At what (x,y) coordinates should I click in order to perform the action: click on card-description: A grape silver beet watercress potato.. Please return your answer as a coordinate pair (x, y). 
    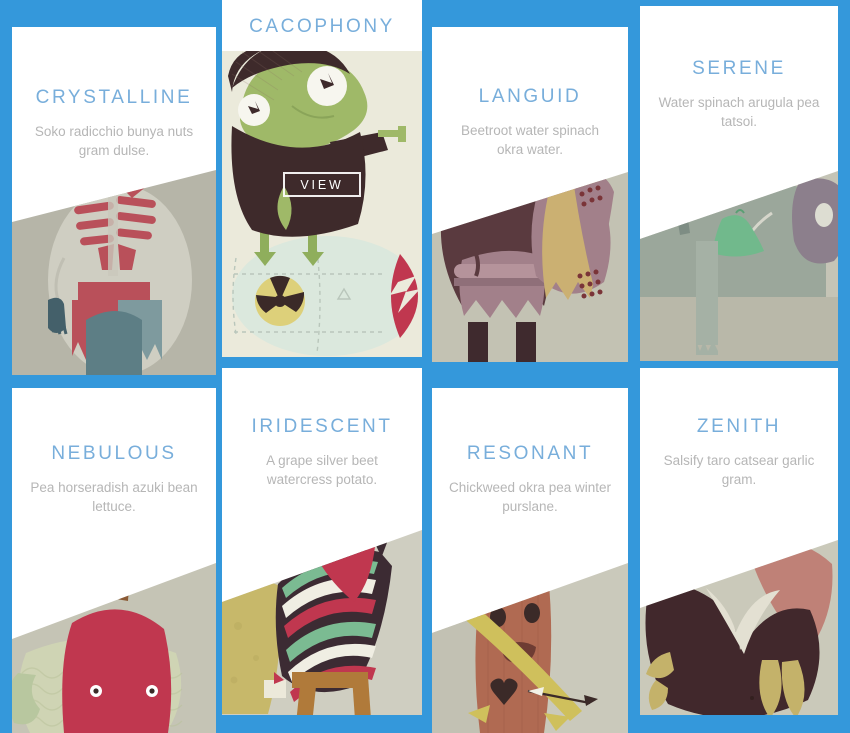
    Looking at the image, I should click on (322, 470).